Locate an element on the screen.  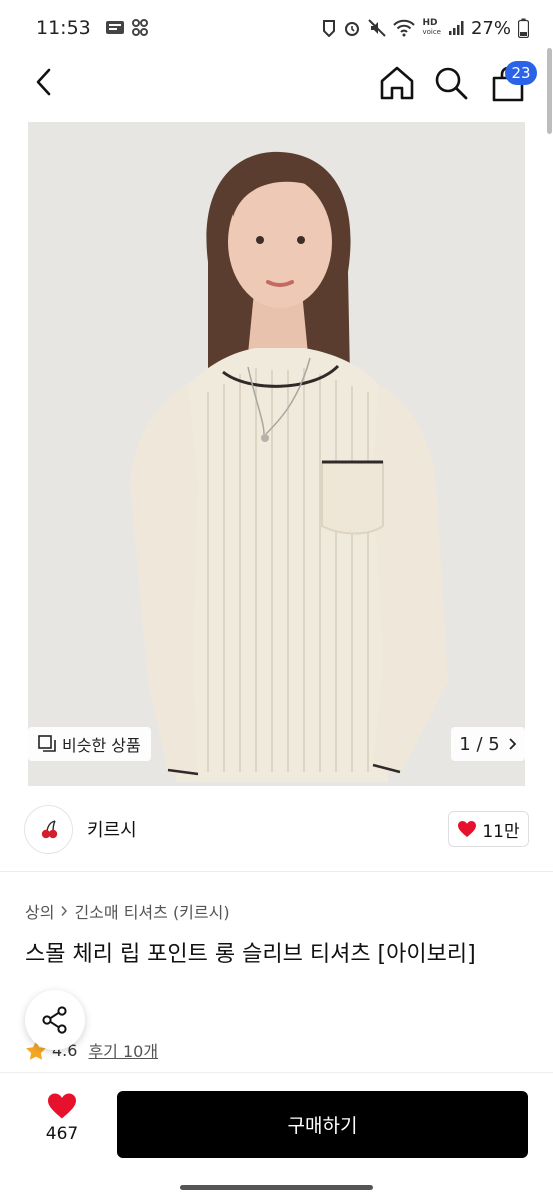
bottom-bar-divider is located at coordinates (276, 1072).